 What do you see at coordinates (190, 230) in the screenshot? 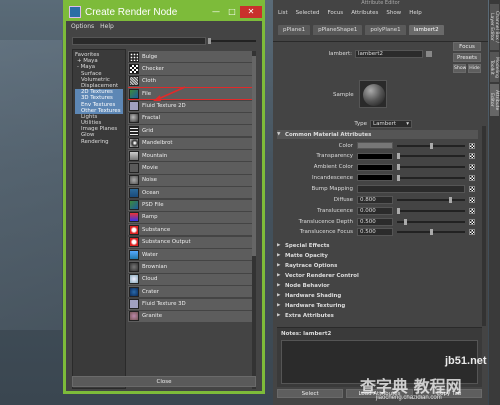
I see `node-item-substance: Substance` at bounding box center [190, 230].